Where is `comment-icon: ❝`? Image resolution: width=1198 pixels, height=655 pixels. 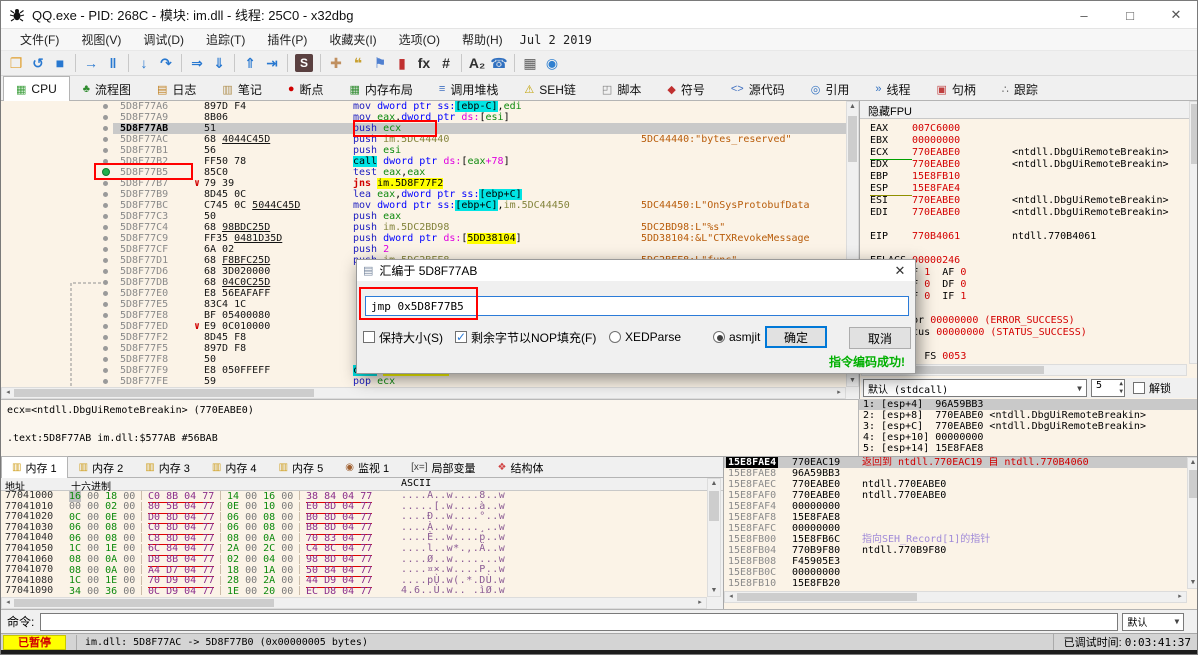
comment-icon: ❝ is located at coordinates (358, 63).